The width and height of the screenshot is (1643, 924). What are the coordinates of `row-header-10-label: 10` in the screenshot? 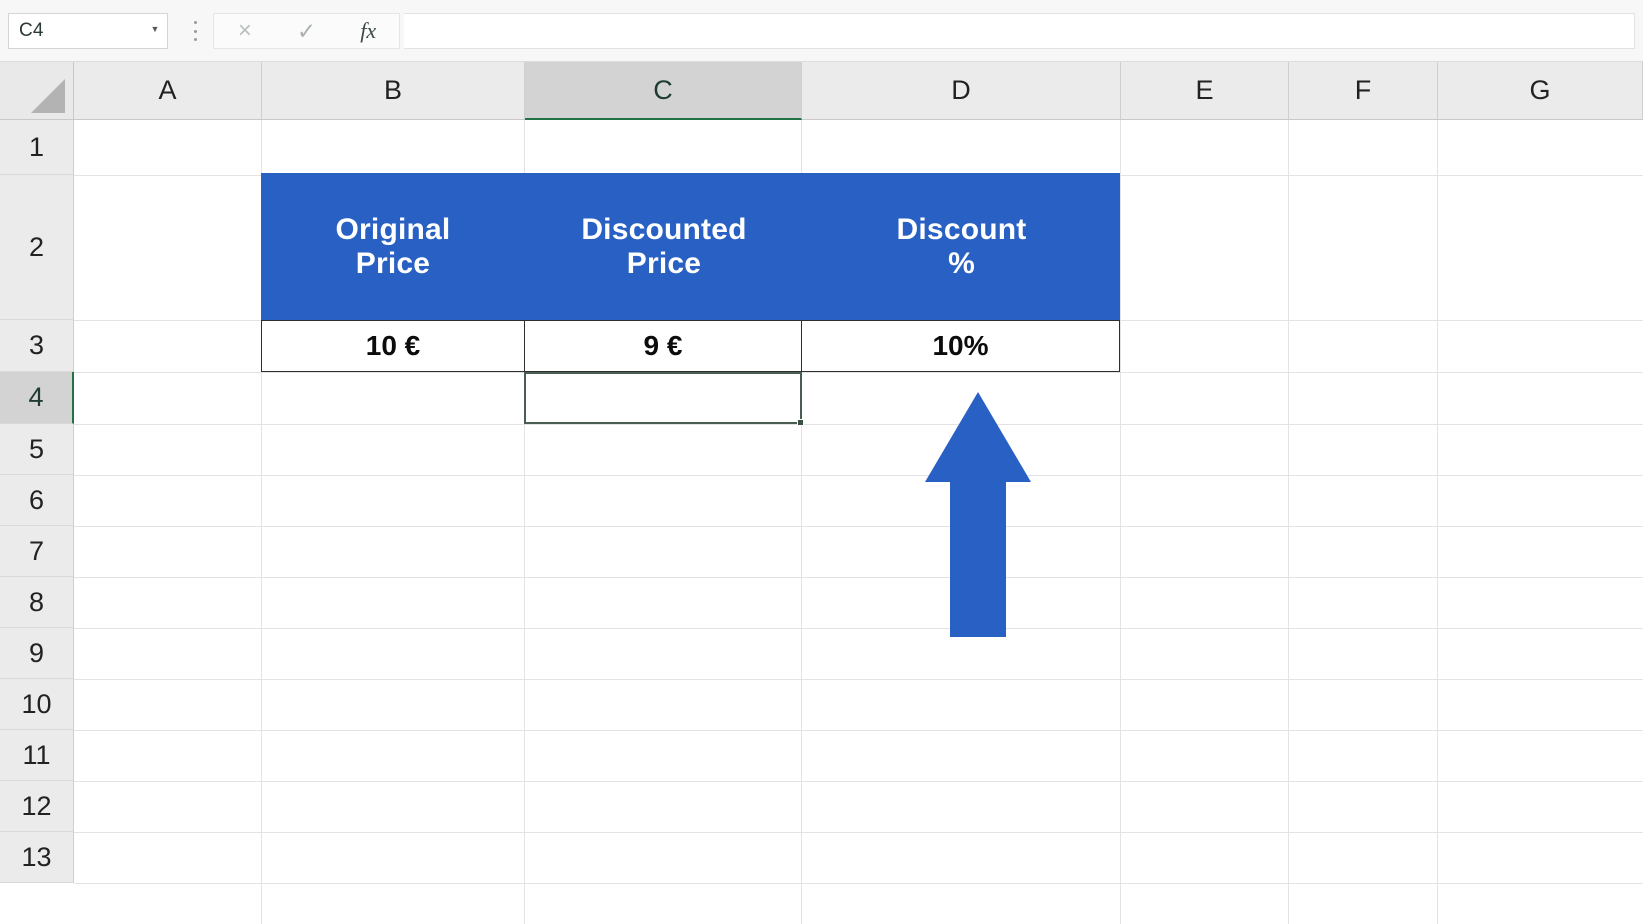 It's located at (36, 703).